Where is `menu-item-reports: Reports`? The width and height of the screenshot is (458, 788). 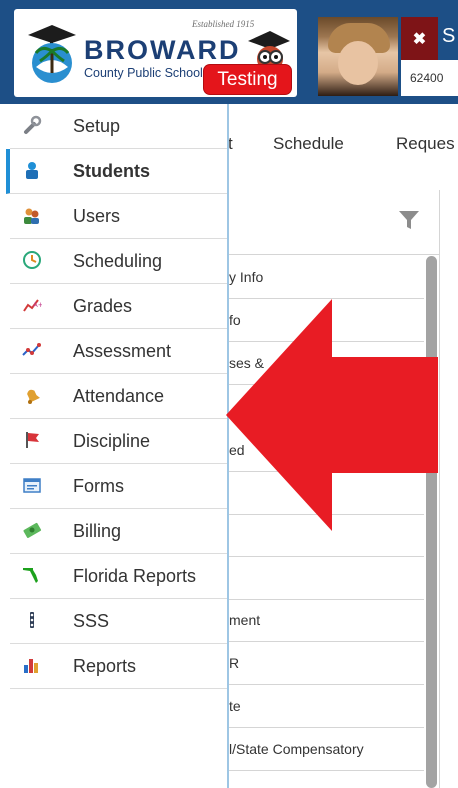 menu-item-reports: Reports is located at coordinates (118, 666).